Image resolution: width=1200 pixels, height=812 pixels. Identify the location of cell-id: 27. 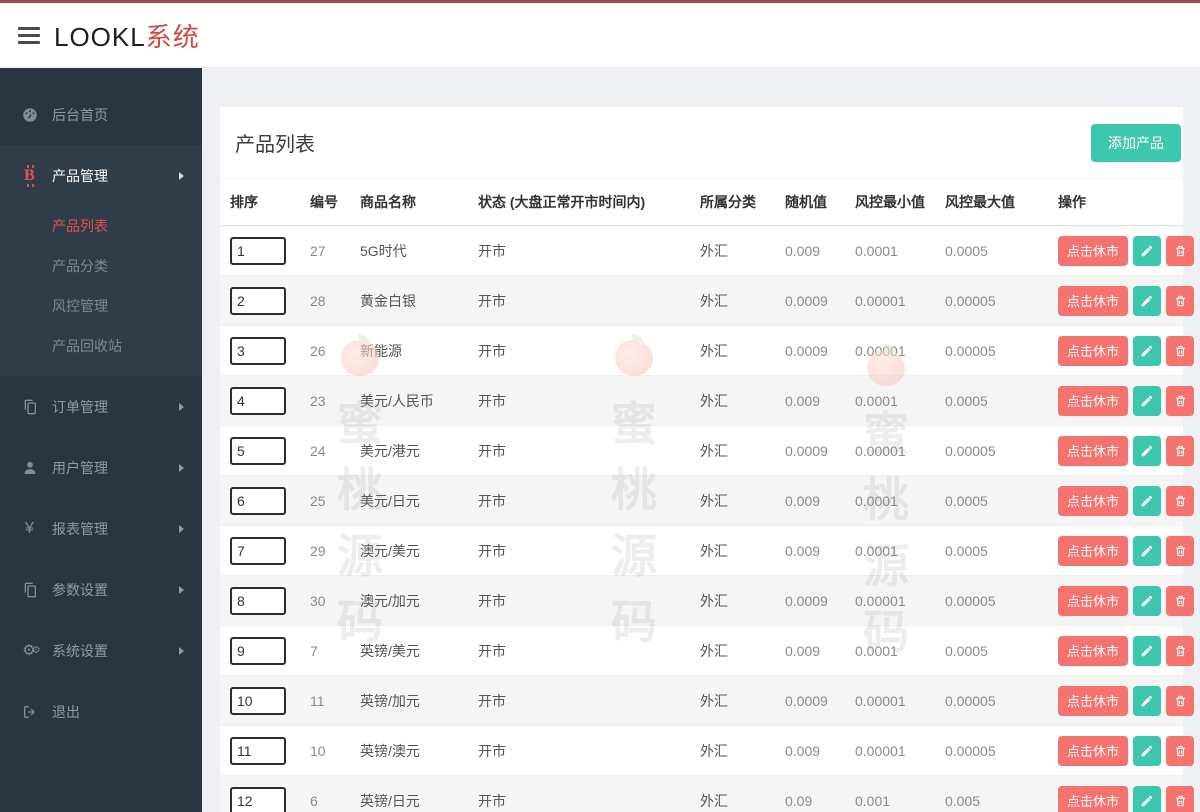
(325, 250).